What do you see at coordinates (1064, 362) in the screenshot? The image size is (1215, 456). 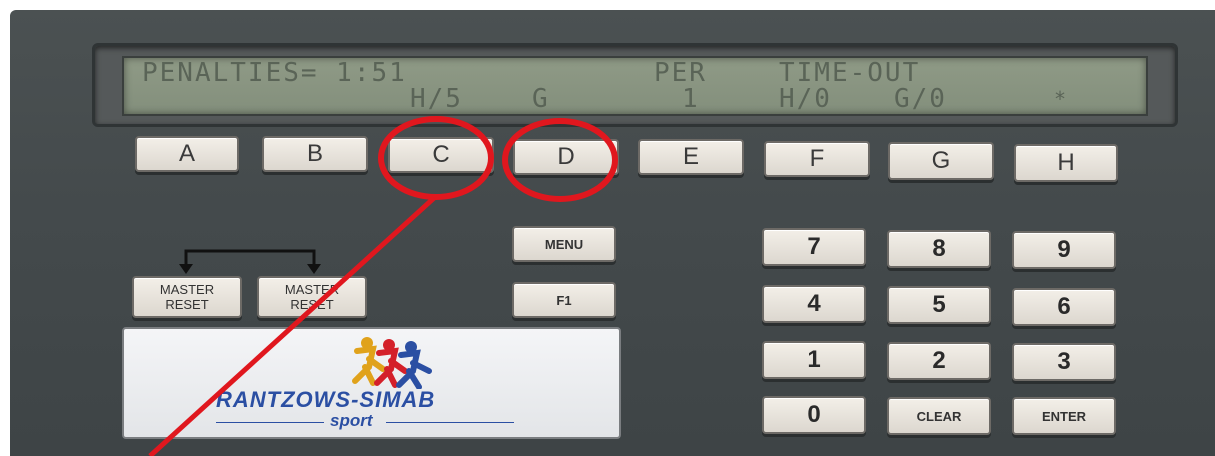 I see `keypad-3: 3` at bounding box center [1064, 362].